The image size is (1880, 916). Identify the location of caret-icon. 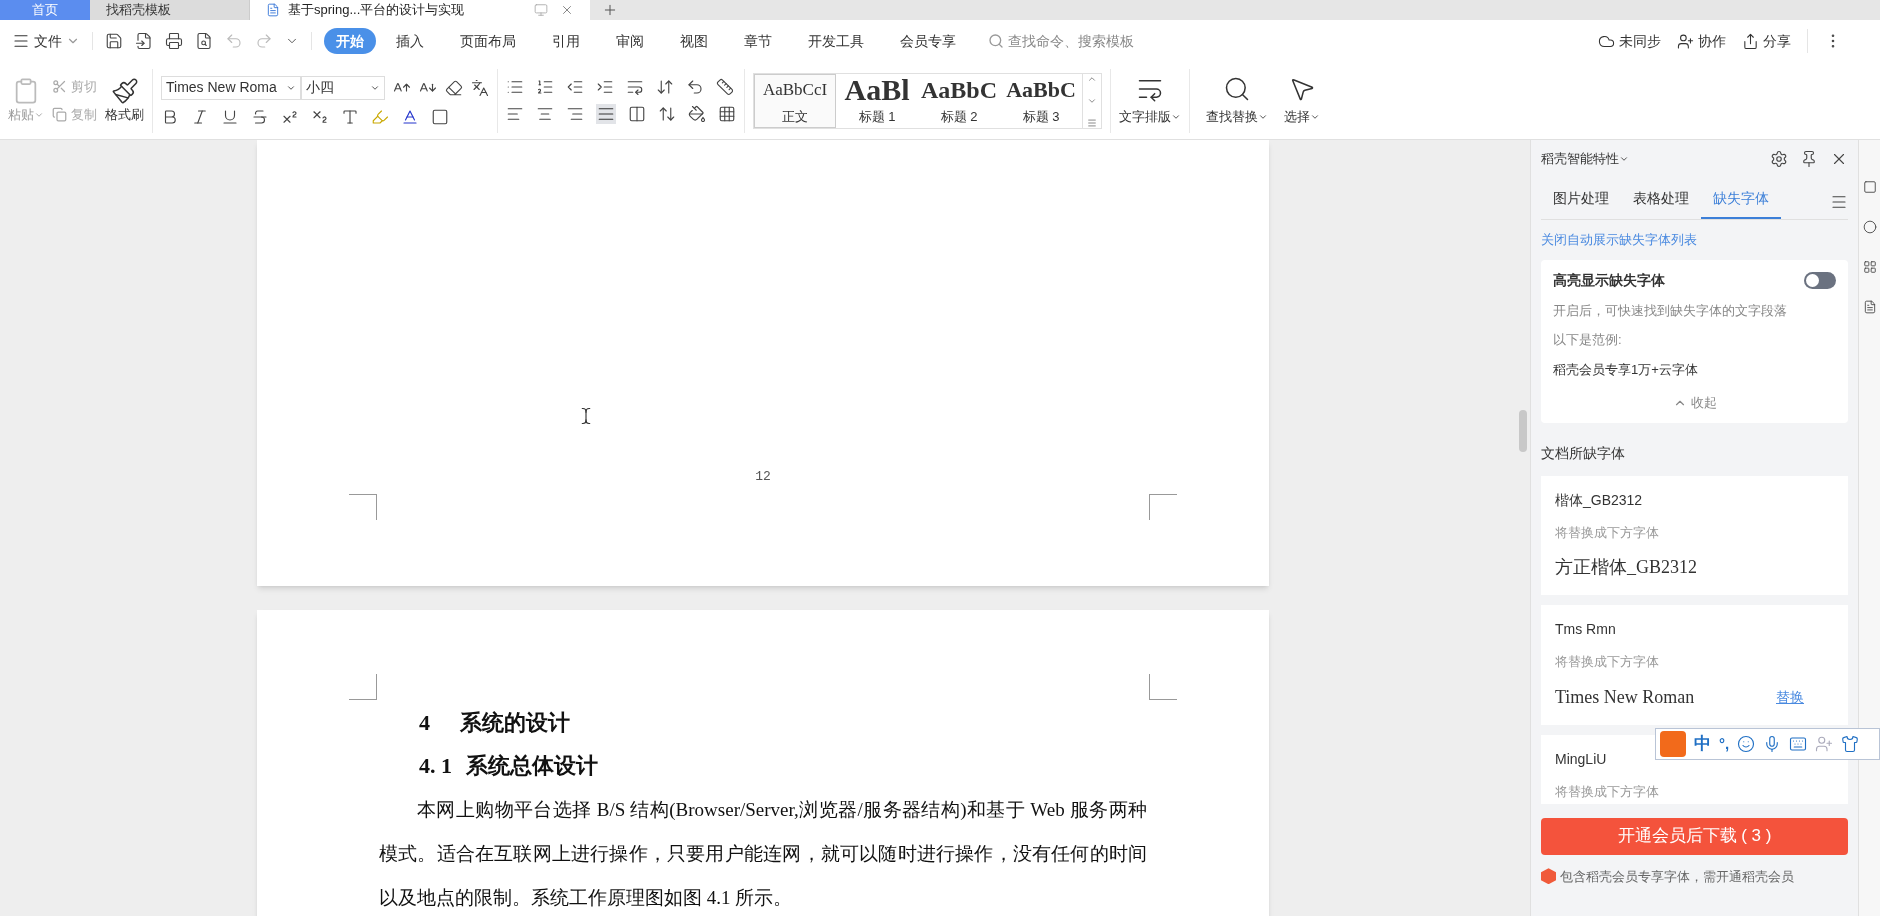
(1624, 159).